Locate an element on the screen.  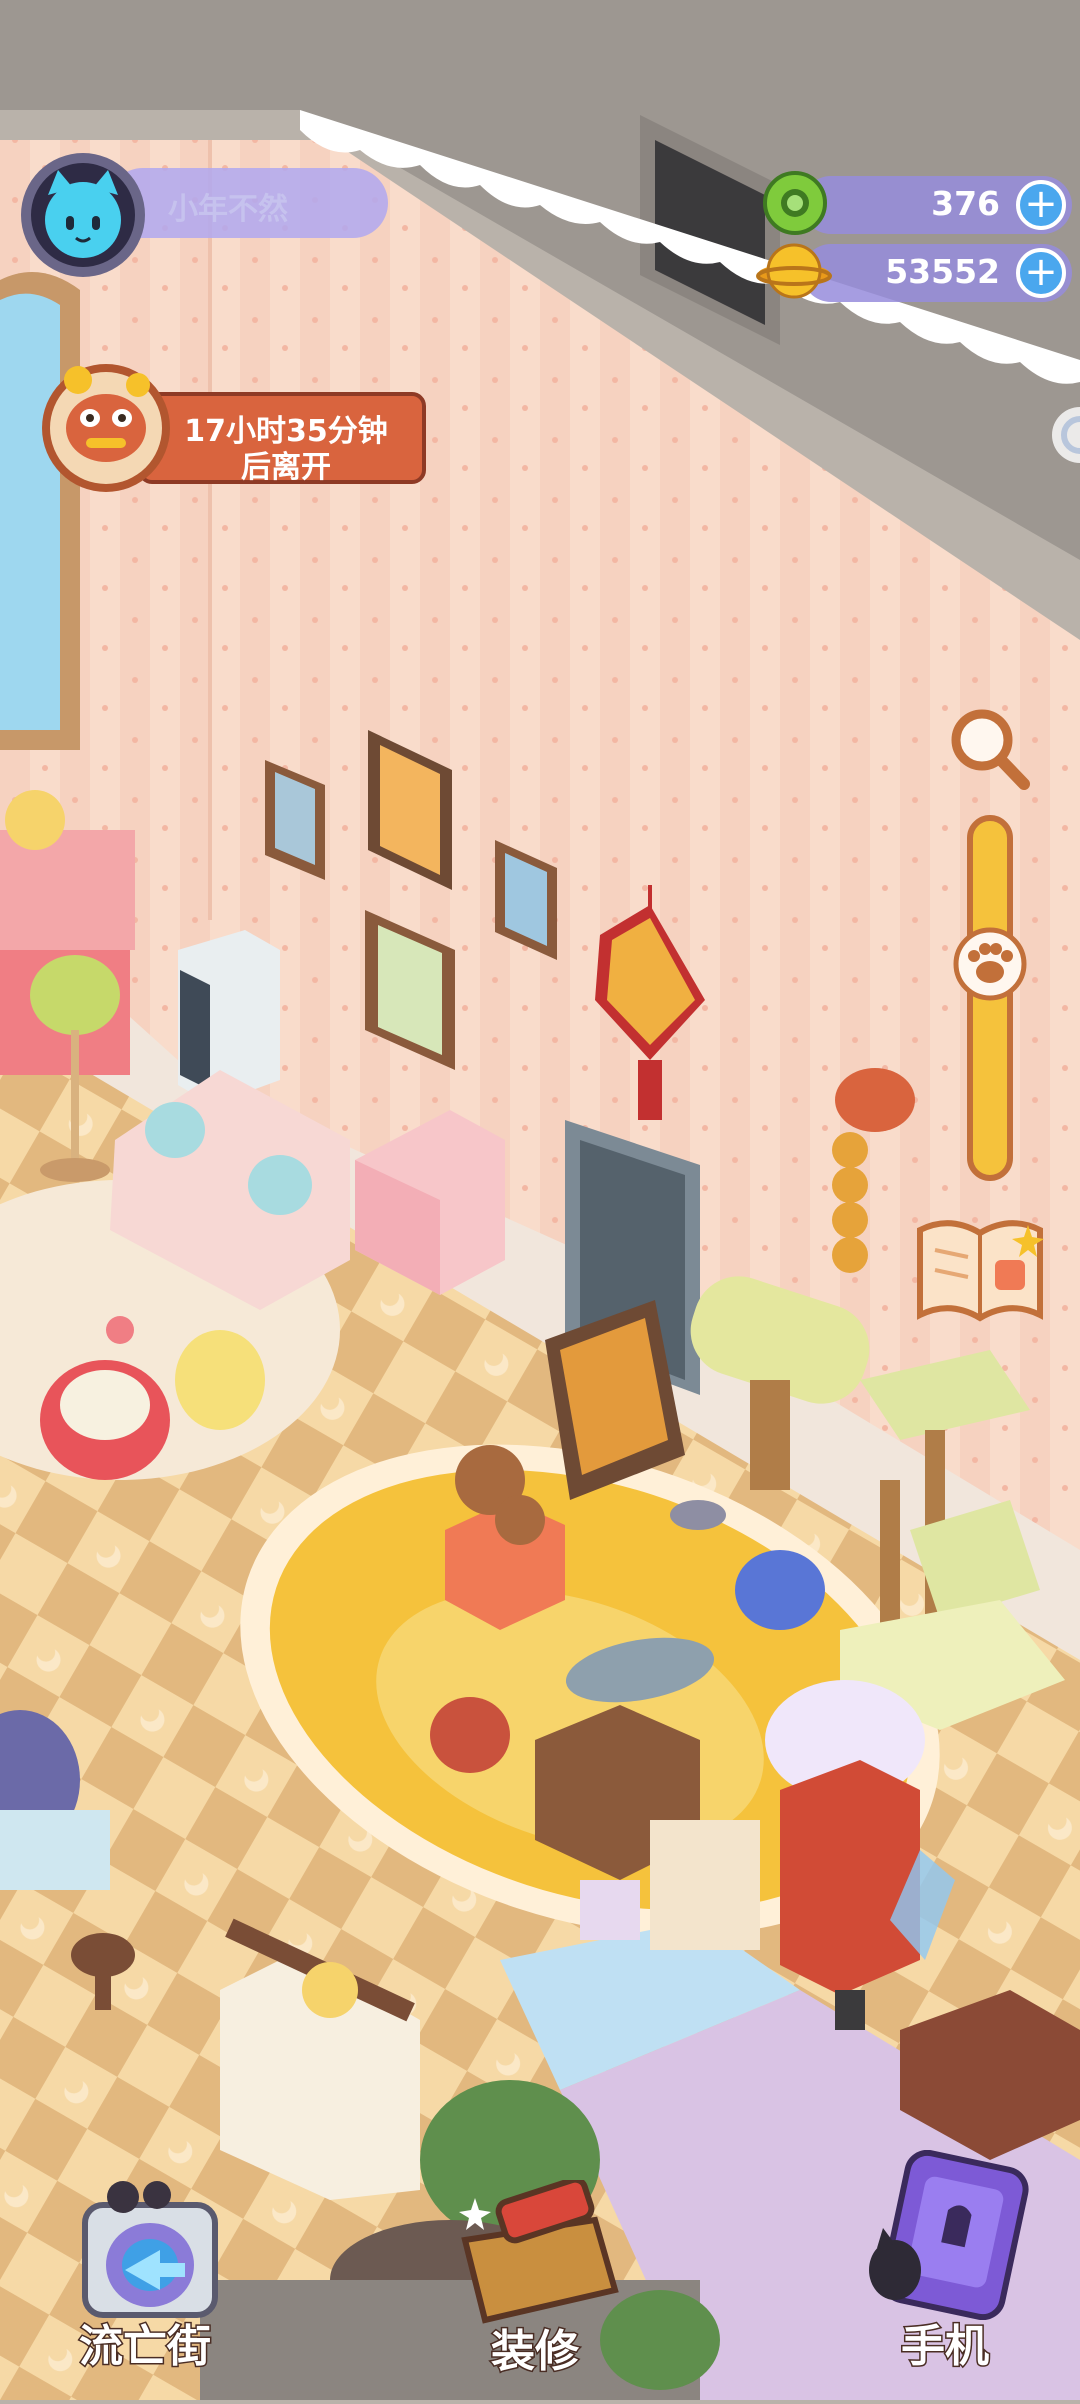
phone-label: 手机 is located at coordinates (945, 2347).